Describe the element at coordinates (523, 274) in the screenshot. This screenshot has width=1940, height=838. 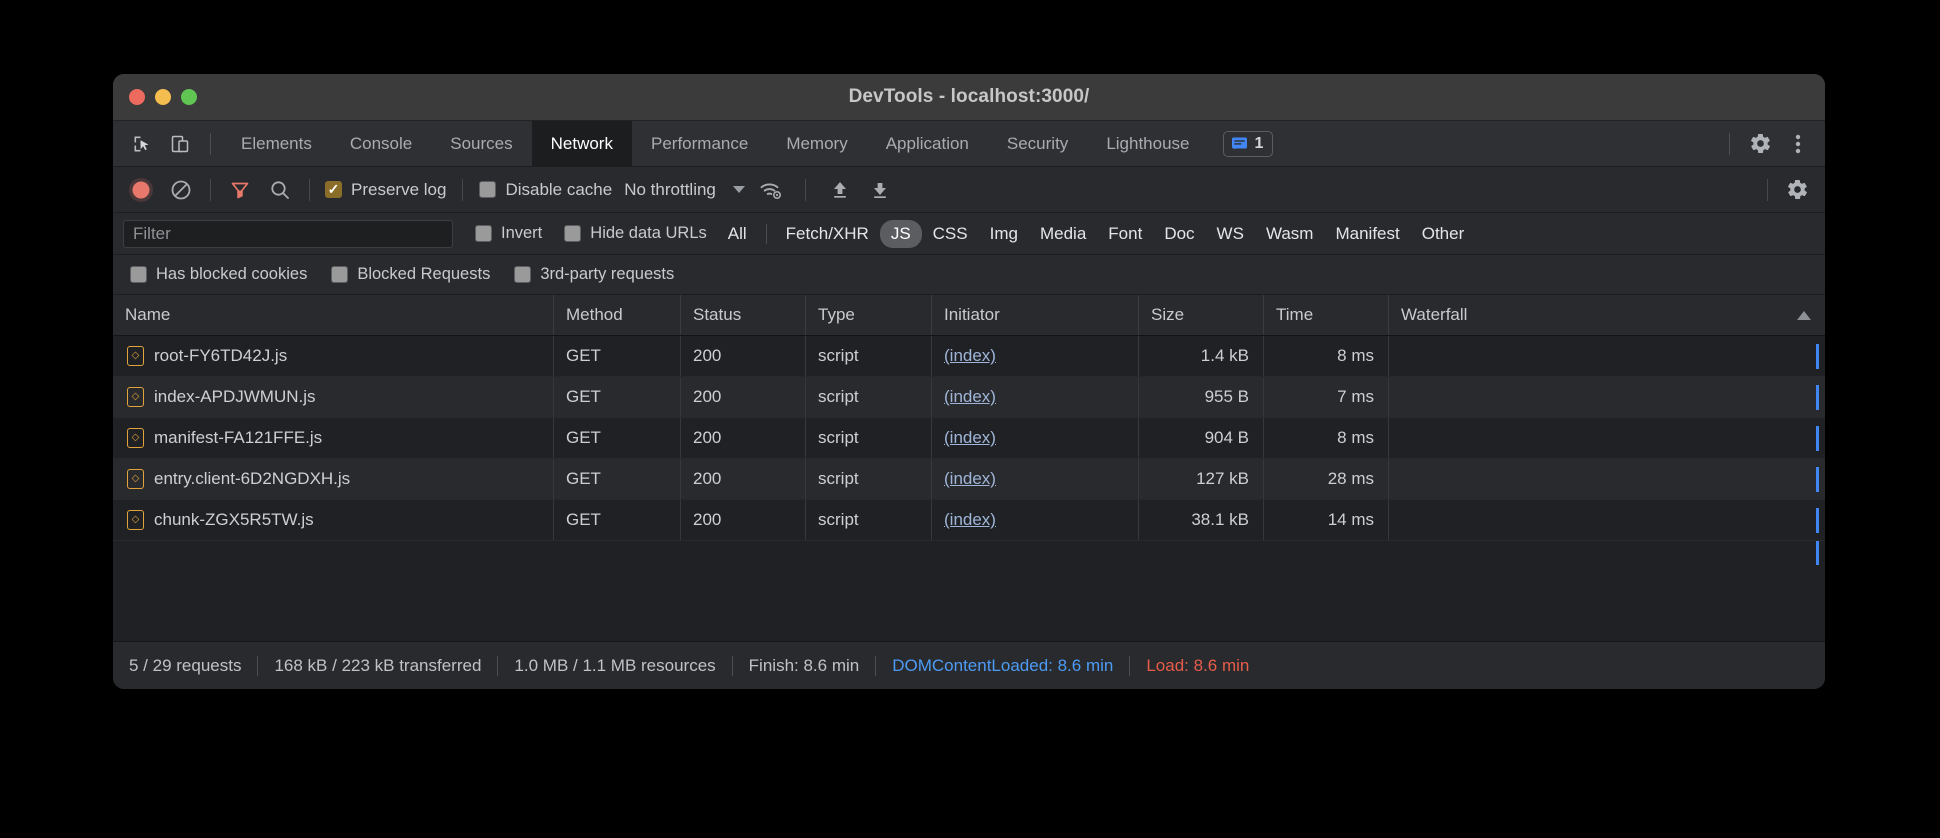
I see `third-party-requests-checkbox-box` at that location.